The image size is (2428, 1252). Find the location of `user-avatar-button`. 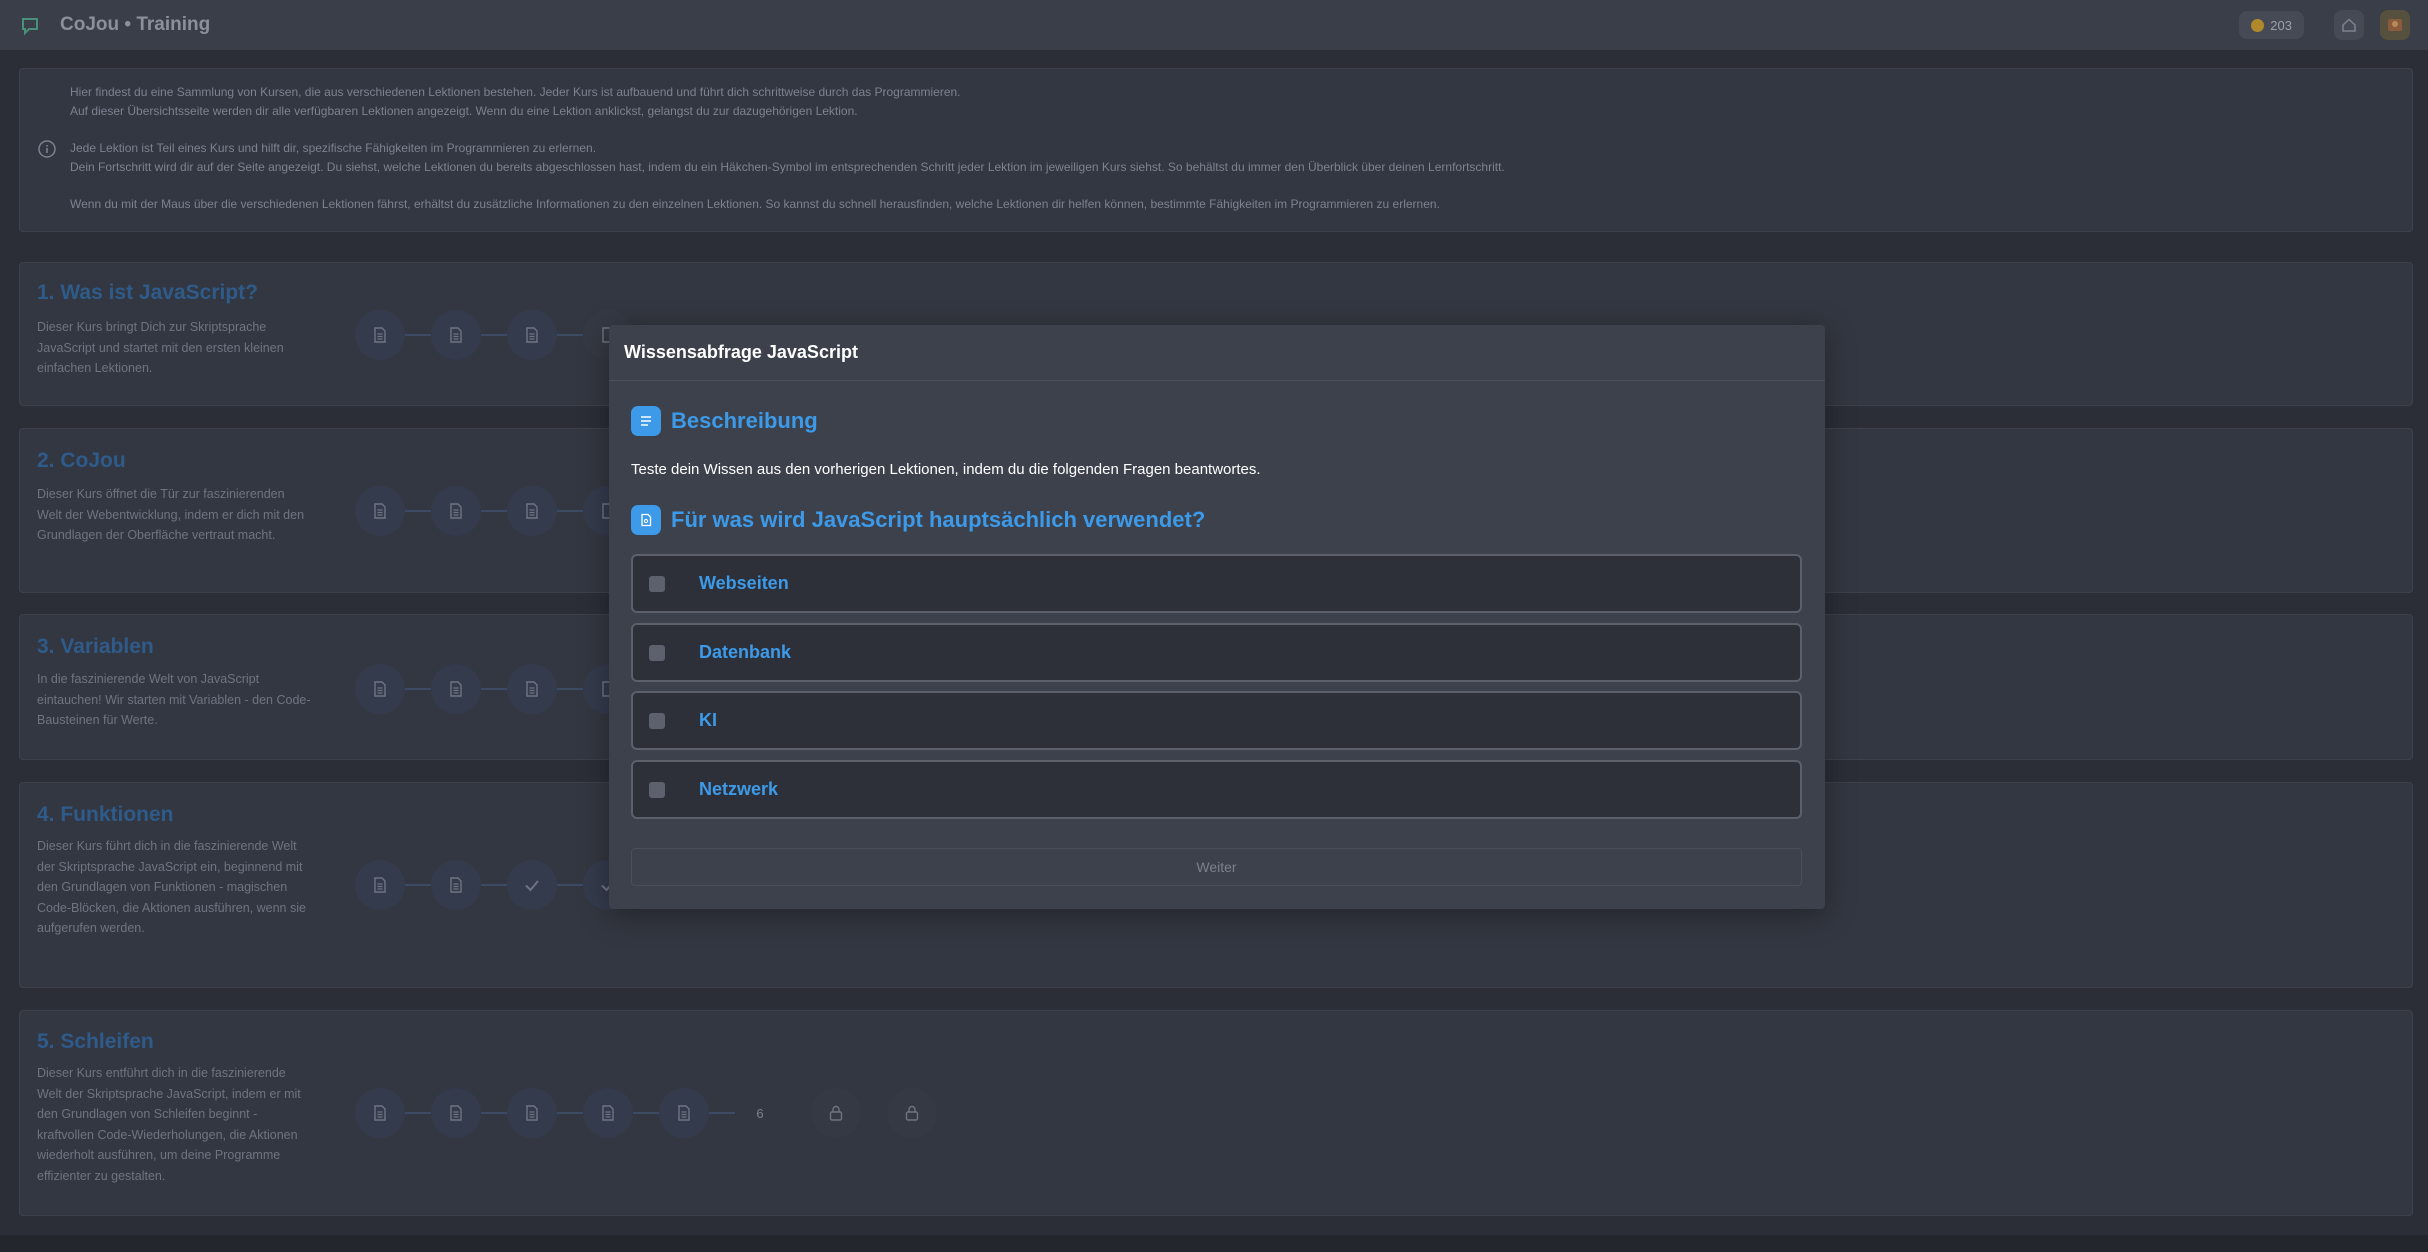

user-avatar-button is located at coordinates (2395, 25).